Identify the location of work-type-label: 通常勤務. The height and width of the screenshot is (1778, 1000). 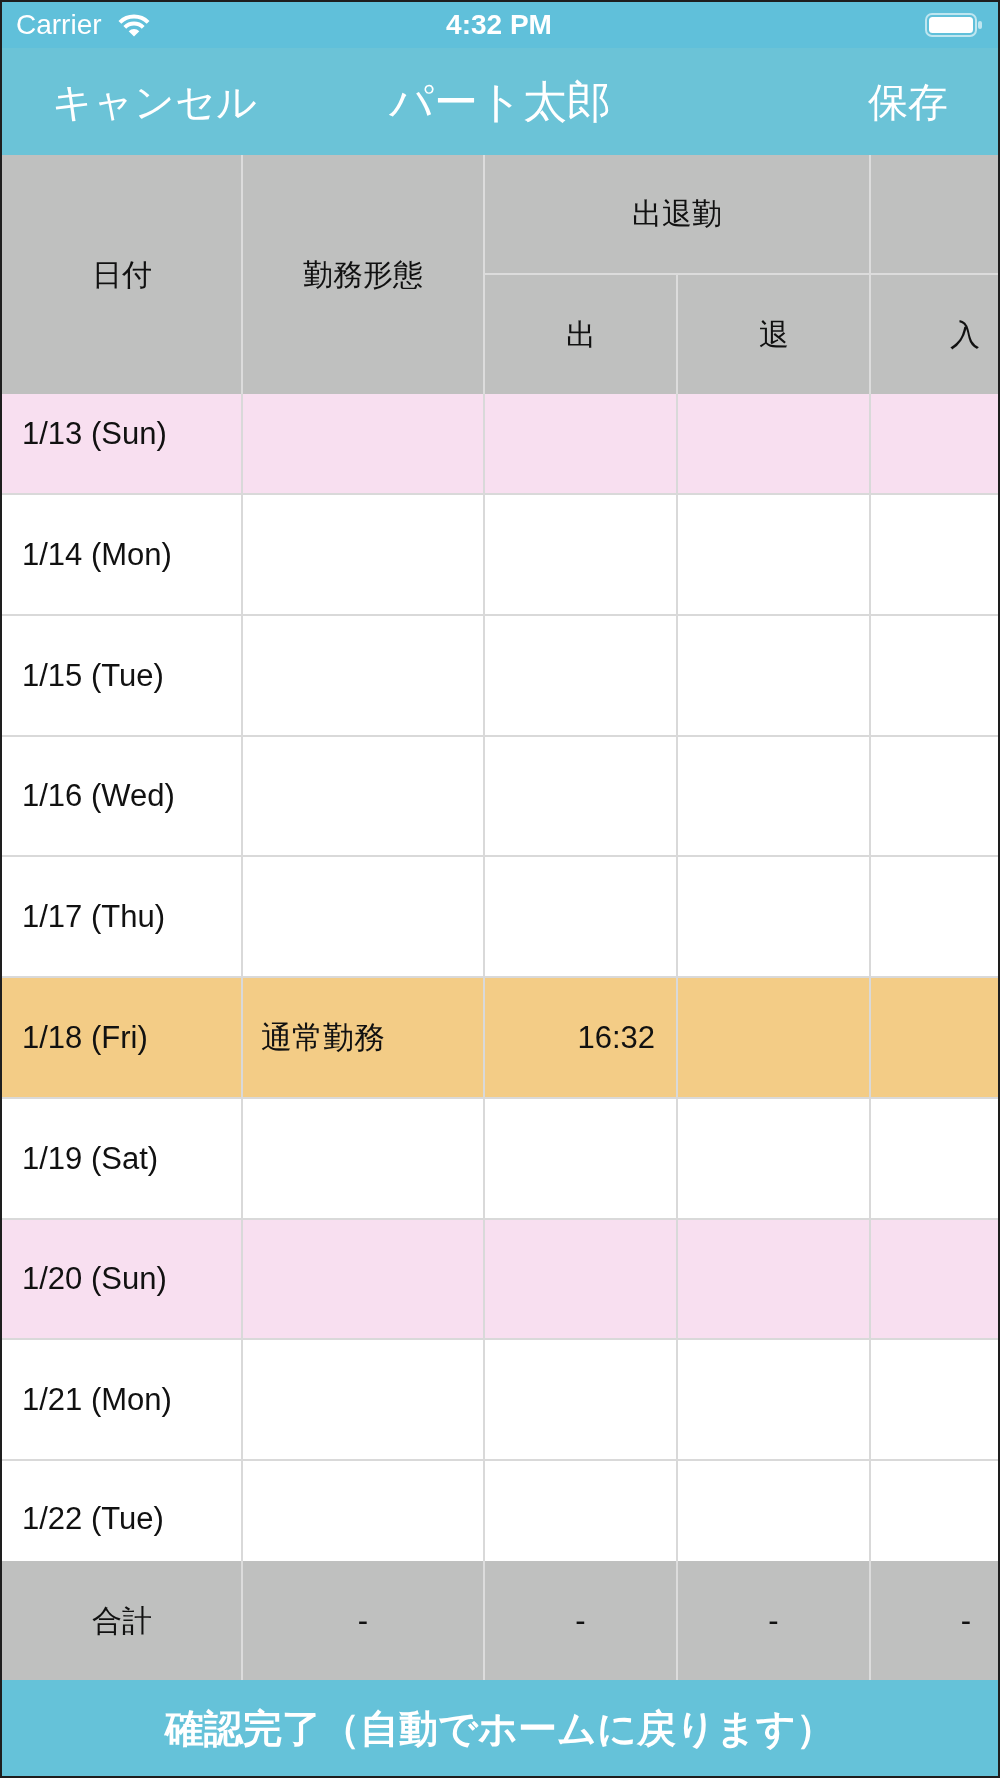
(323, 1037).